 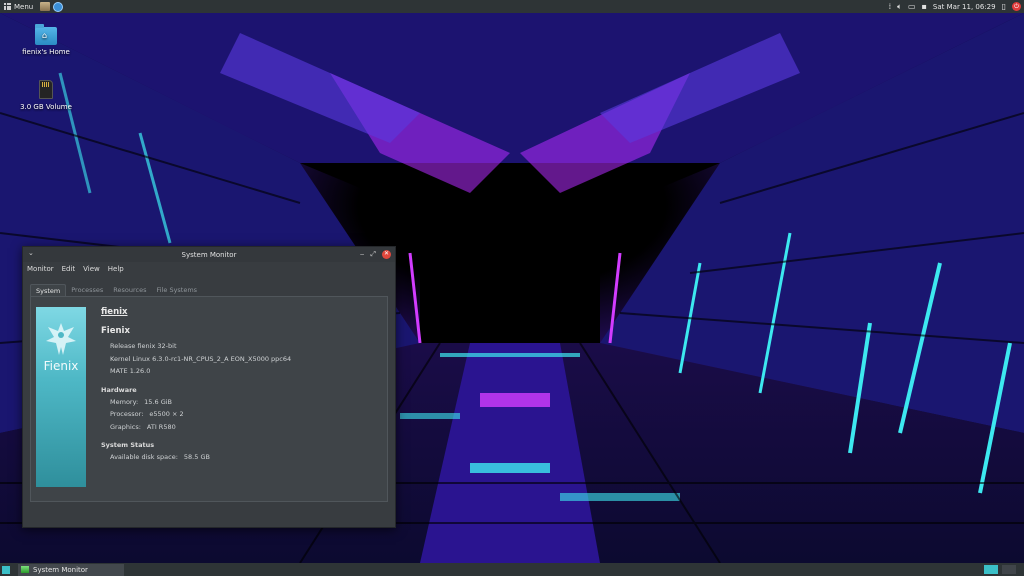 What do you see at coordinates (87, 290) in the screenshot?
I see `tab-processes: Processes` at bounding box center [87, 290].